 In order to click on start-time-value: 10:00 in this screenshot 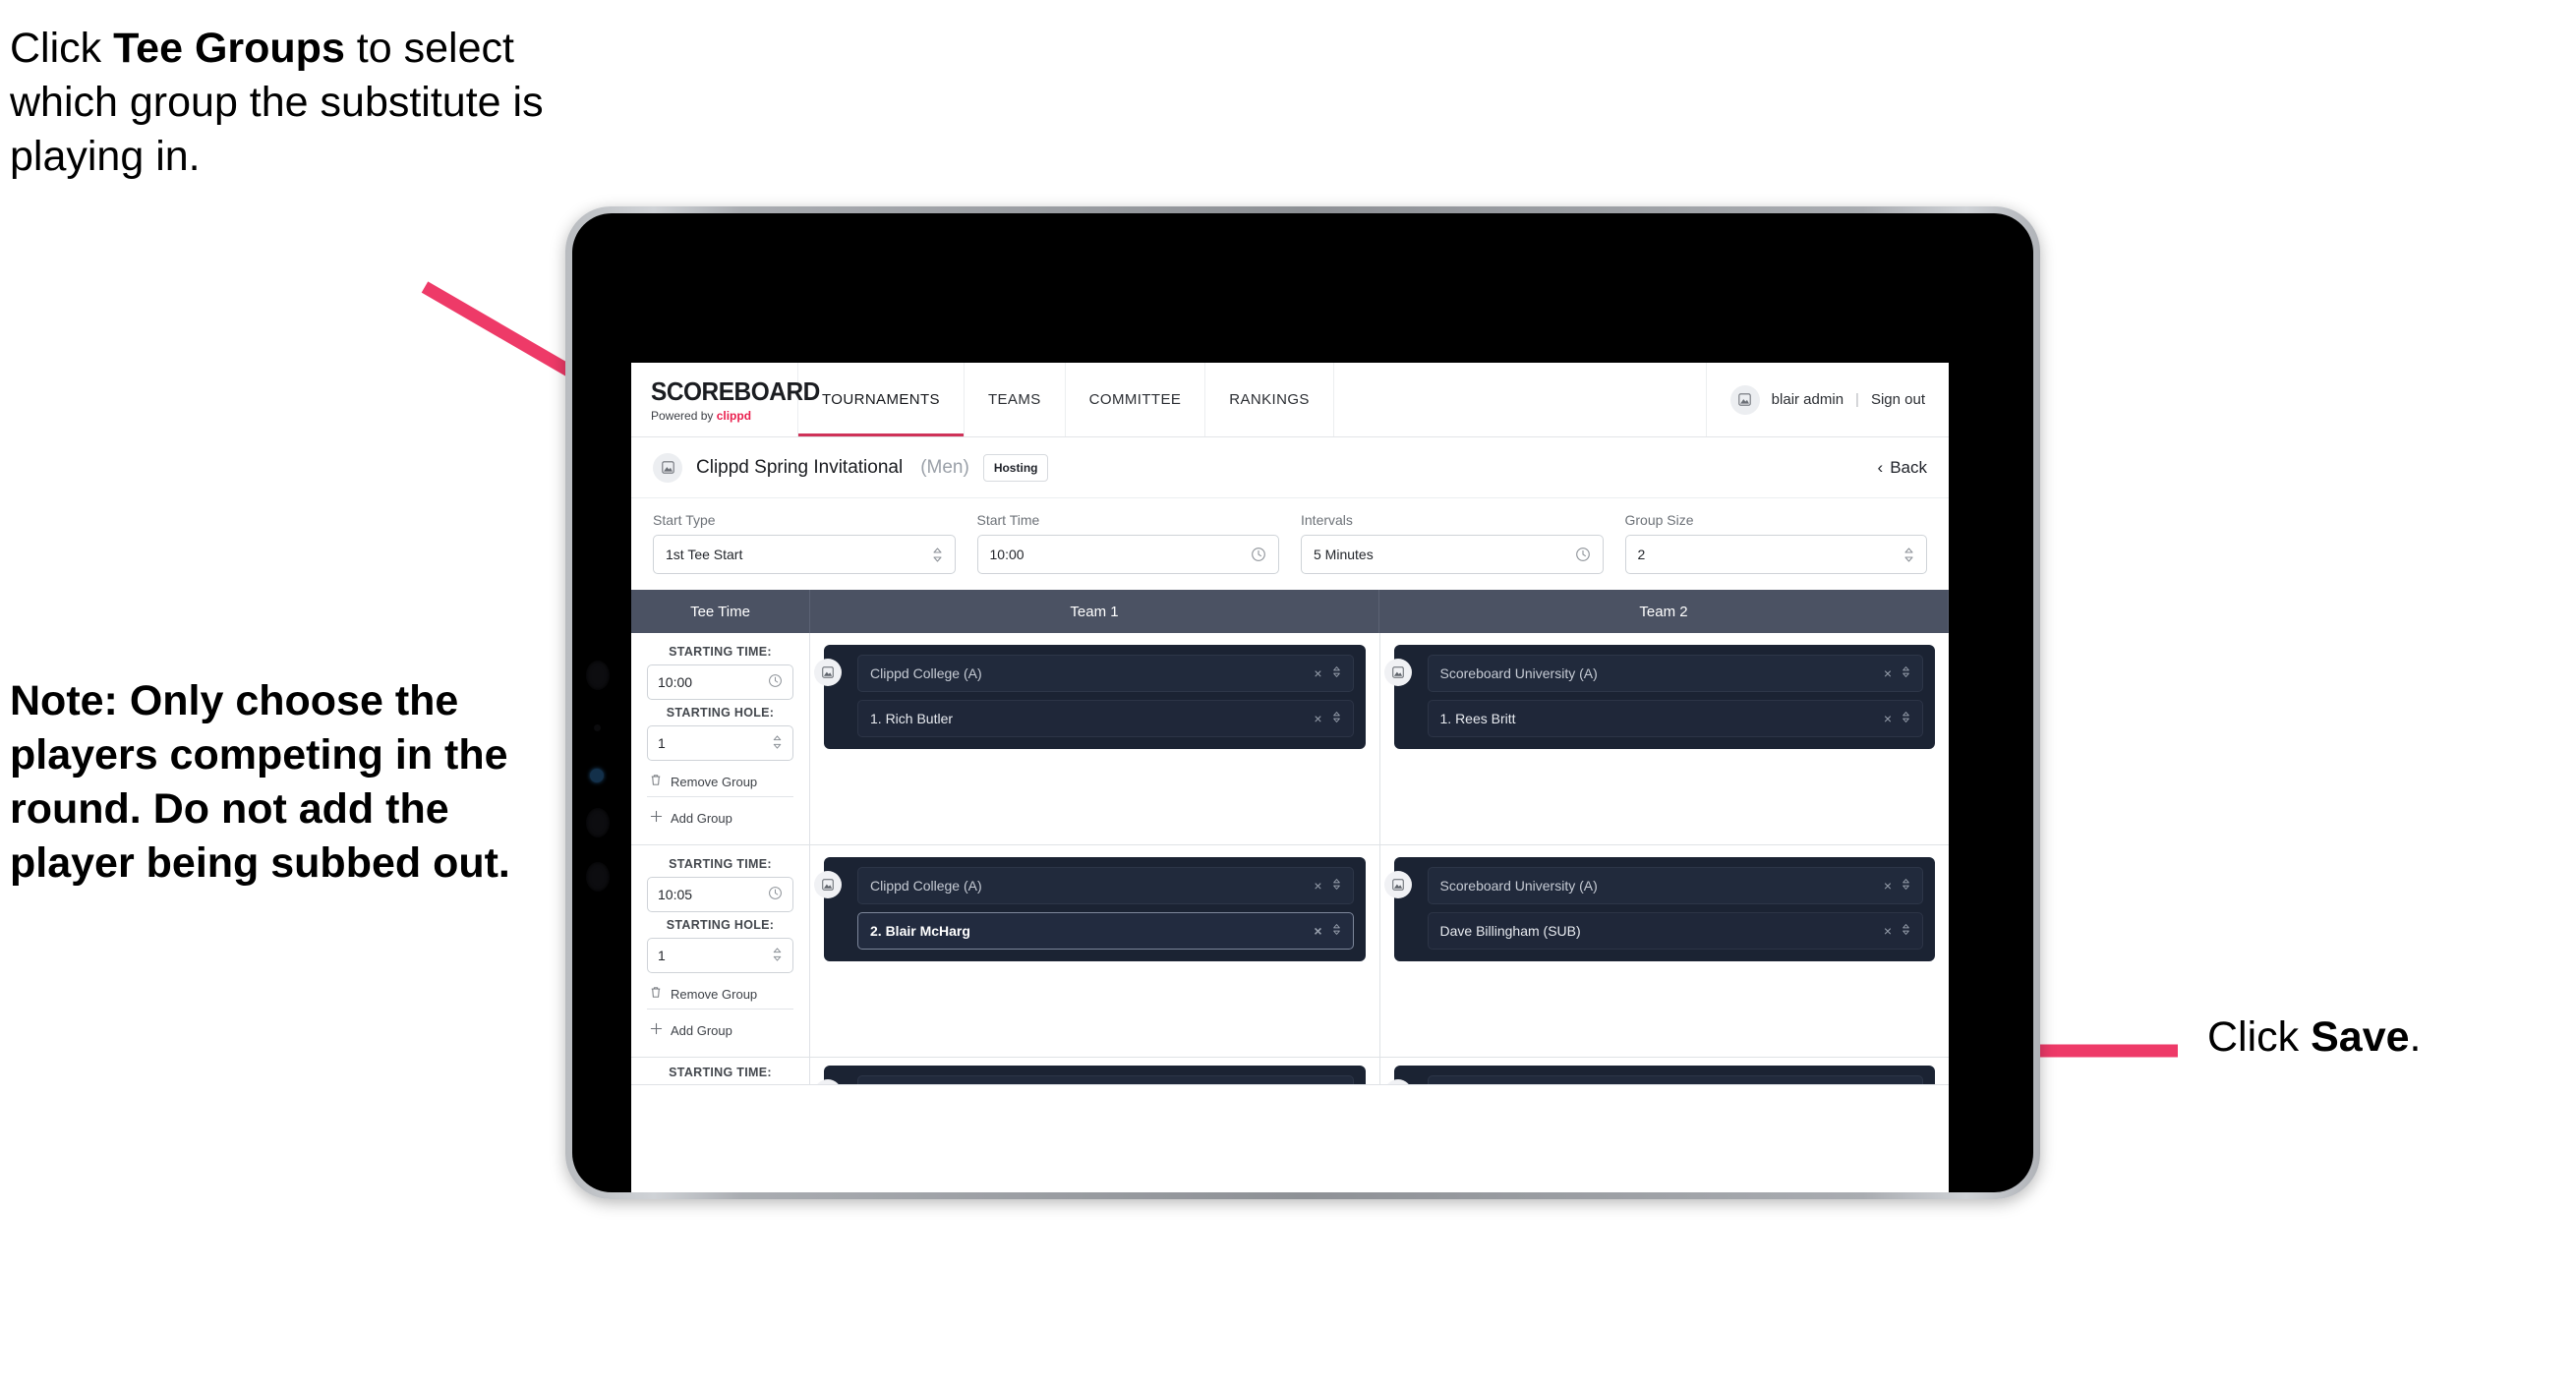, I will do `click(1007, 554)`.